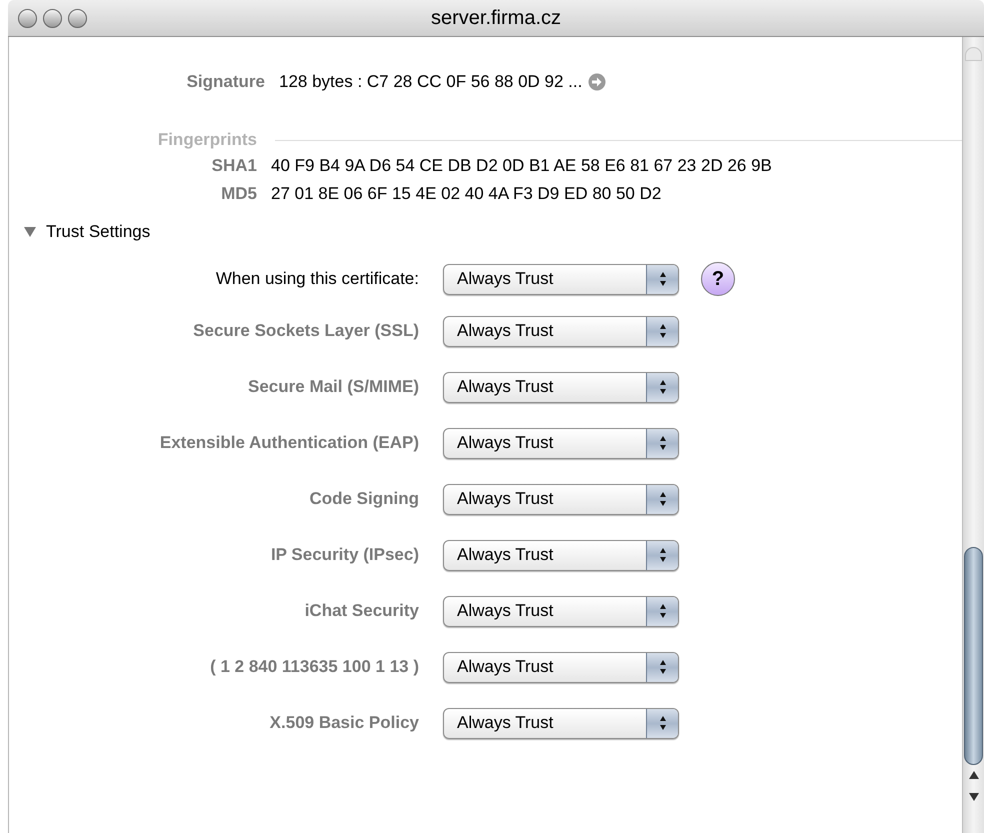 The height and width of the screenshot is (833, 984). Describe the element at coordinates (344, 555) in the screenshot. I see `field-label: IP Security (IPsec)` at that location.